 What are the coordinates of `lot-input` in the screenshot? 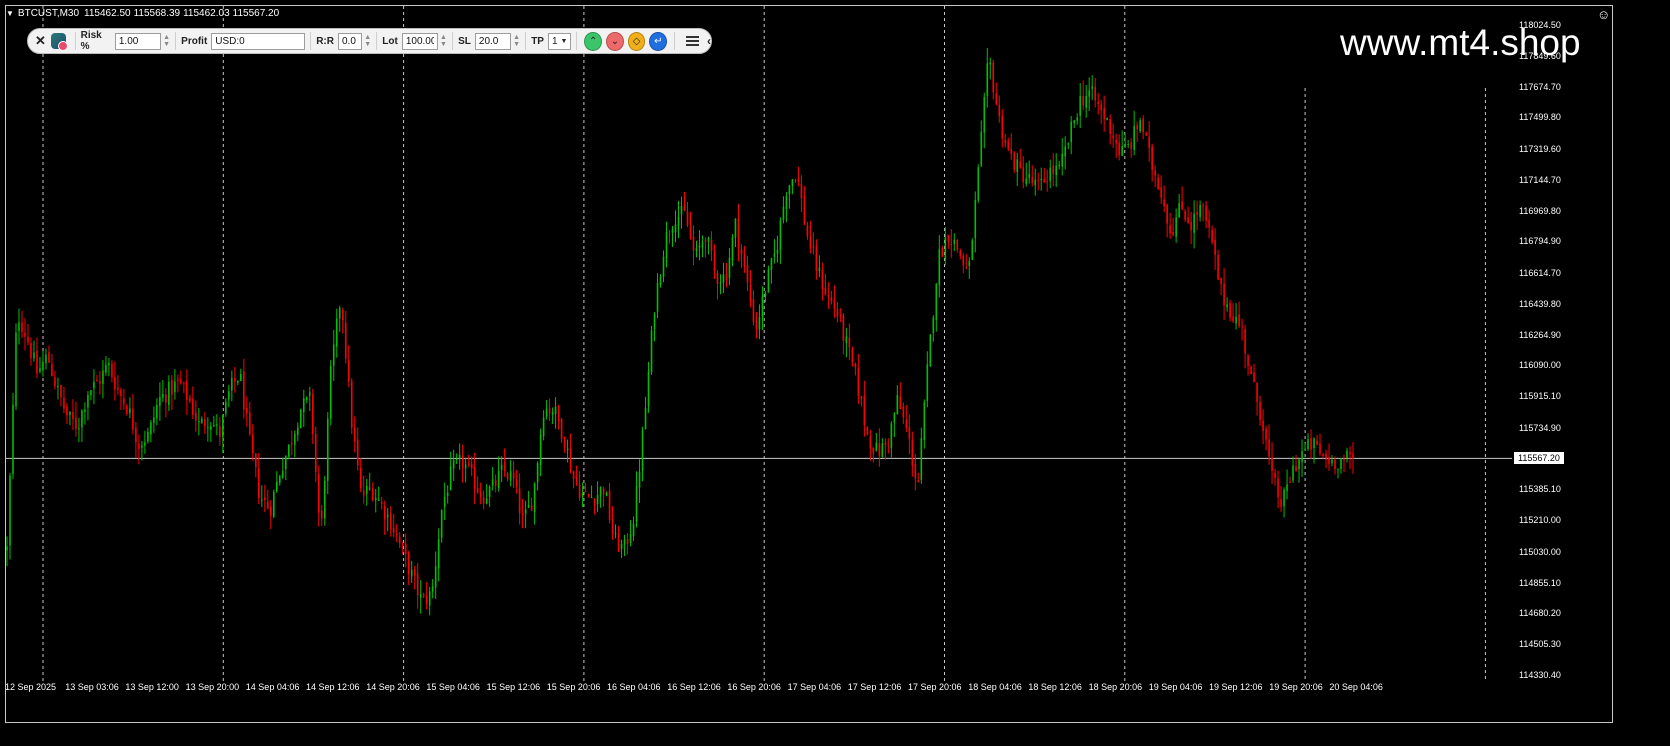 It's located at (419, 41).